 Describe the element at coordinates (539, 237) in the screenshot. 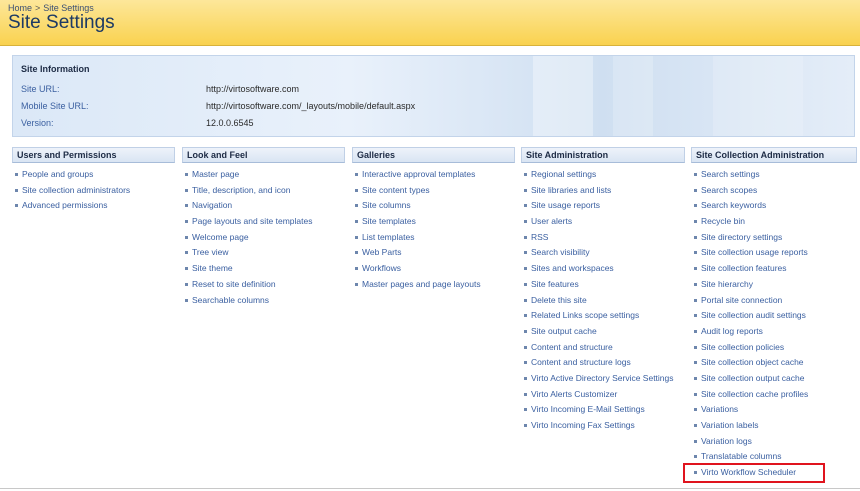

I see `settings-link: RSS` at that location.